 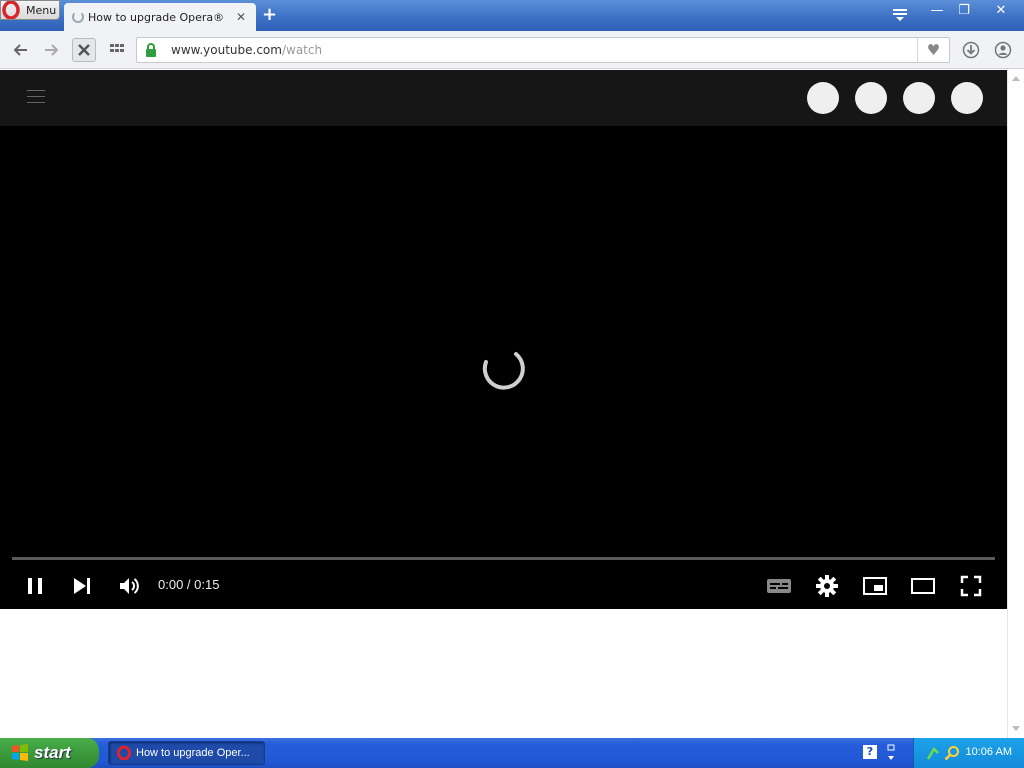 I want to click on url-text: www.youtube.com/watch, so click(x=246, y=50).